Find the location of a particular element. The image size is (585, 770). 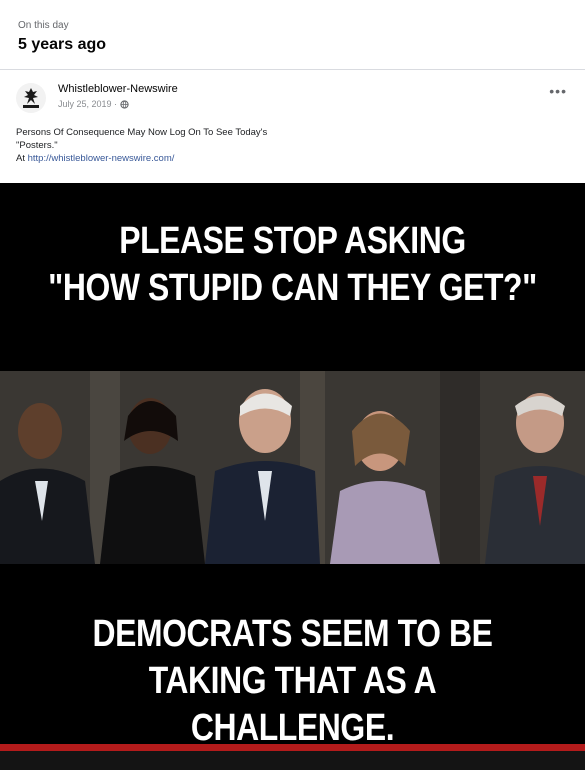

meme-top-line1: PLEASE STOP ASKING is located at coordinates (292, 241).